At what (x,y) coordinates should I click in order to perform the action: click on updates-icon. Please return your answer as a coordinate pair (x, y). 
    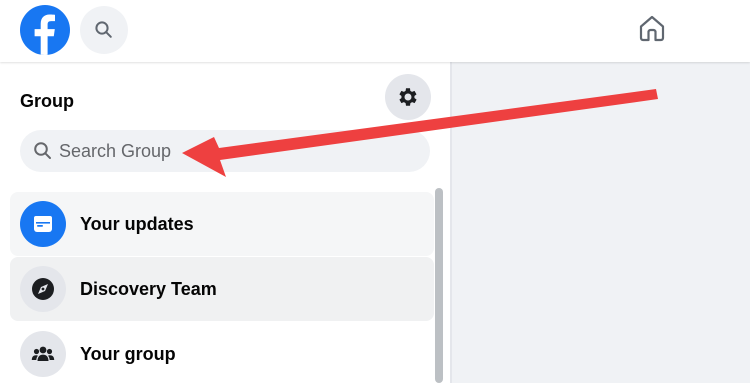
    Looking at the image, I should click on (43, 224).